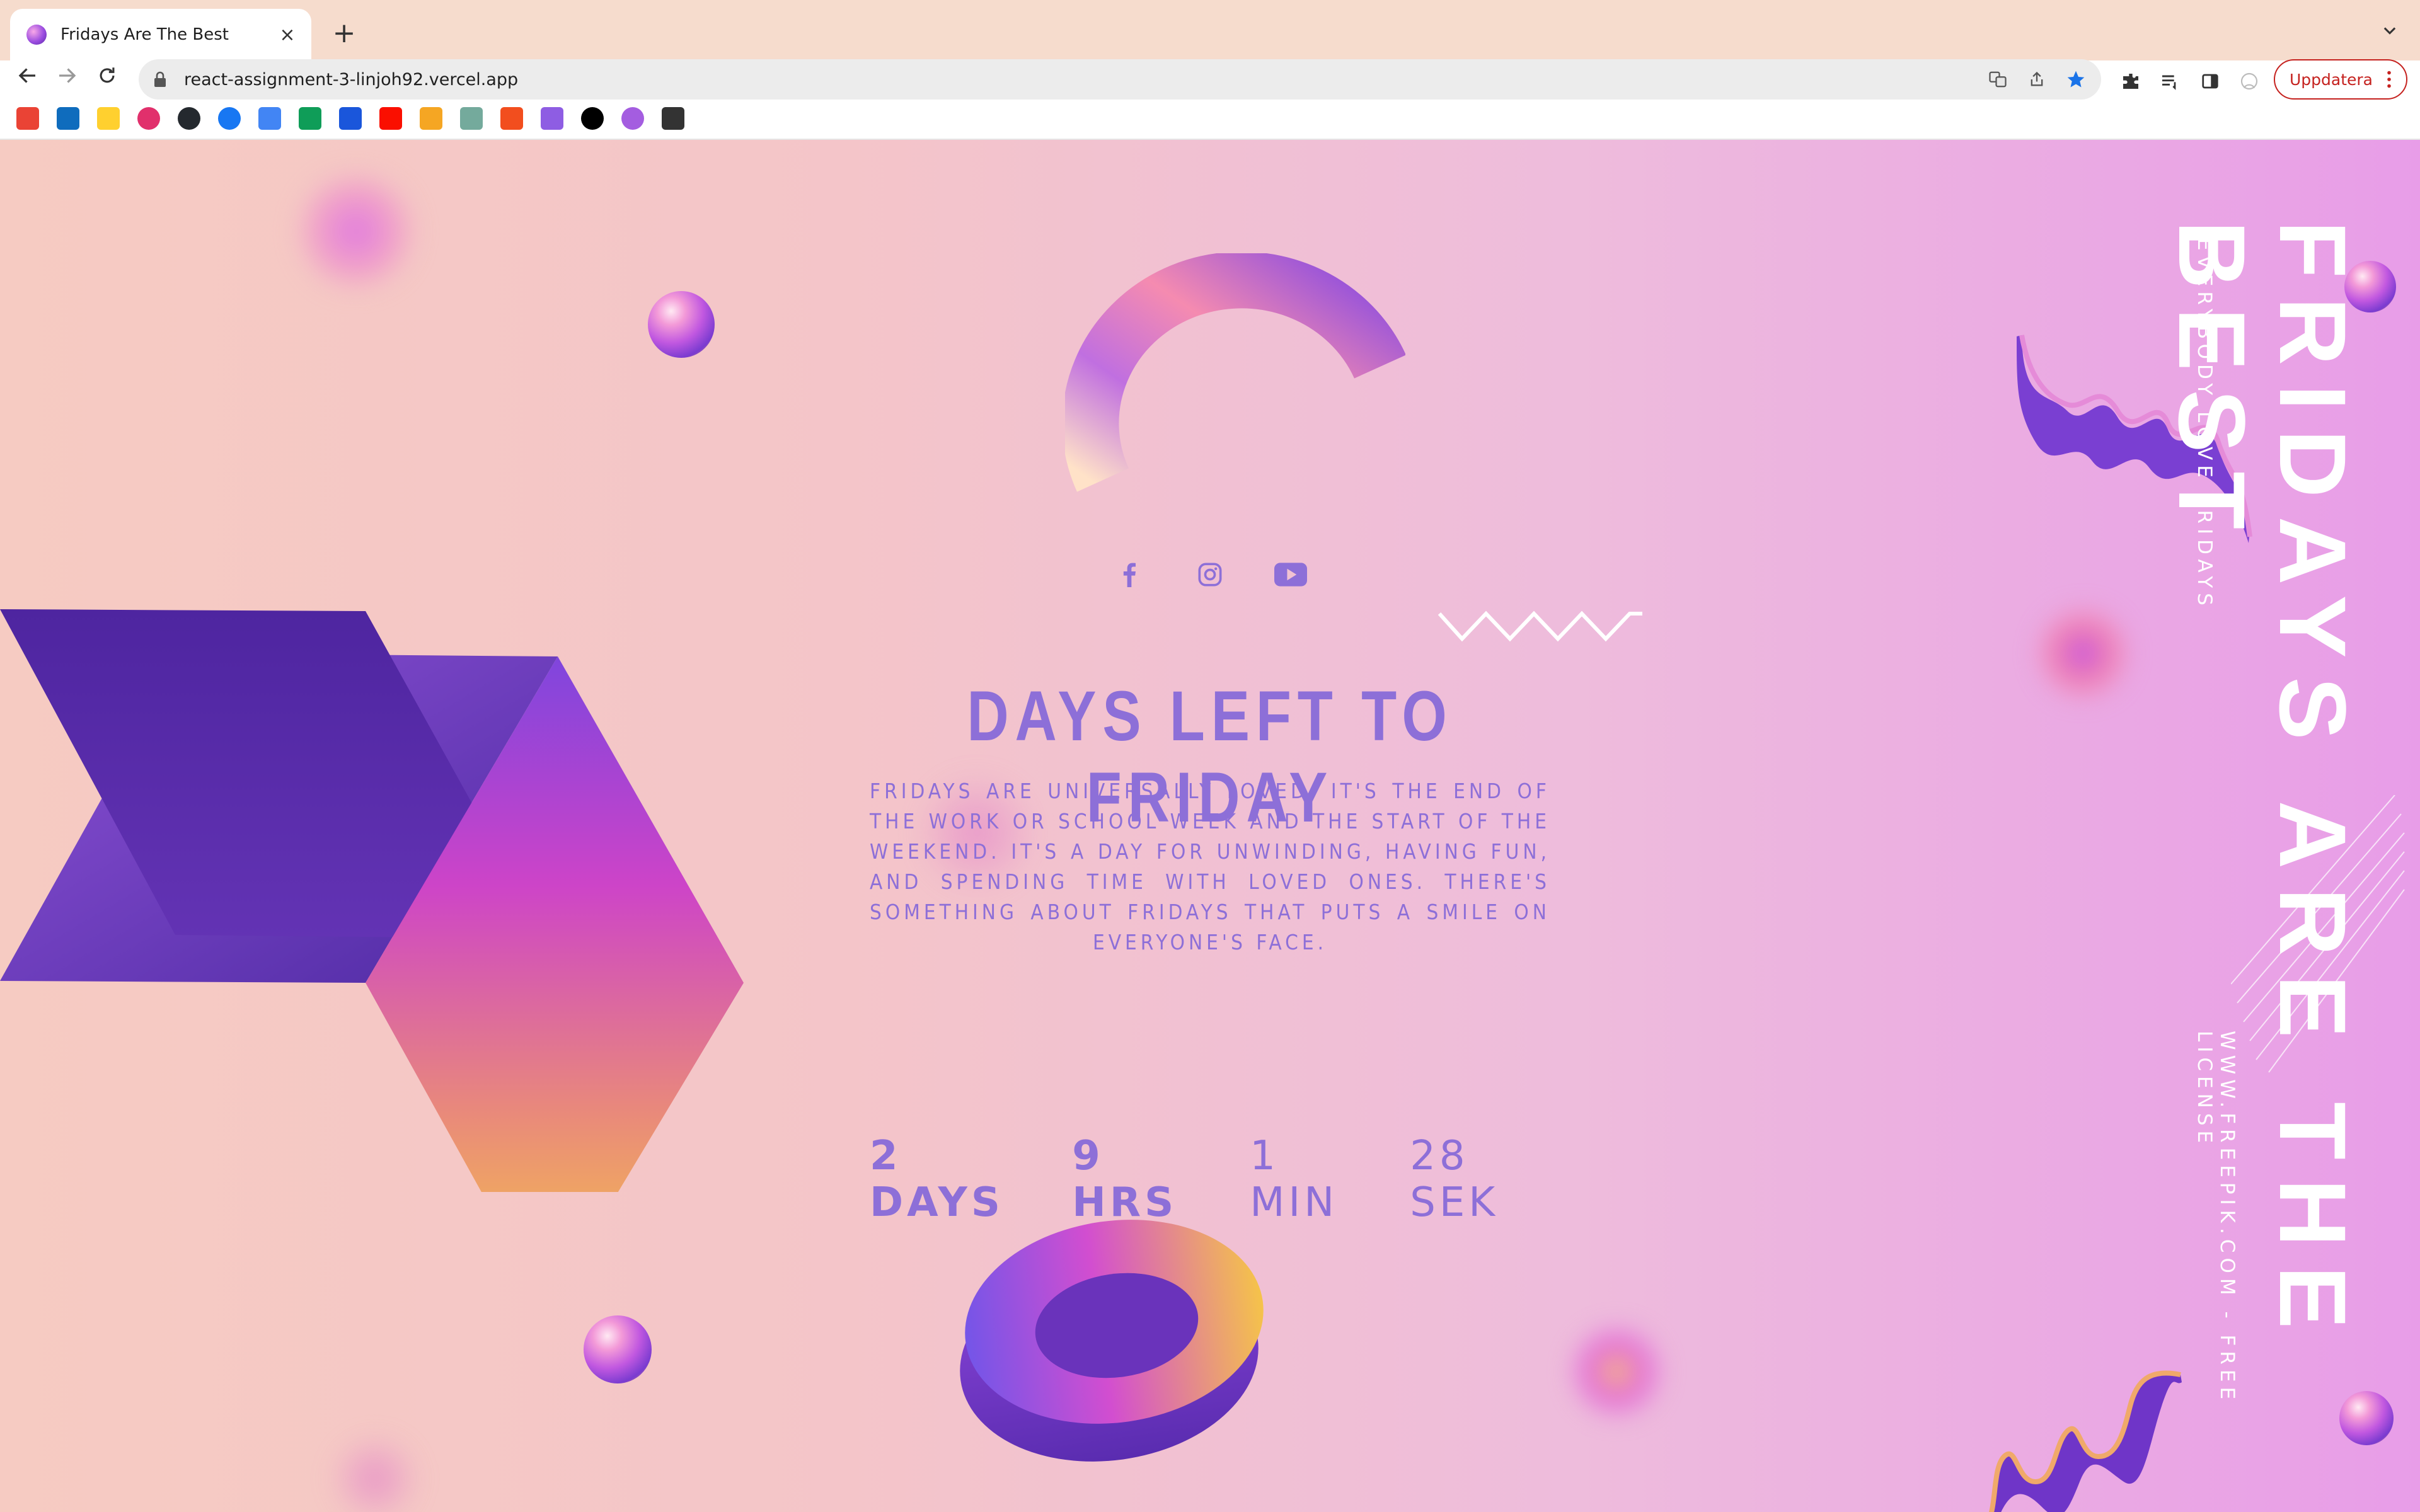 The image size is (2420, 1512). Describe the element at coordinates (28, 118) in the screenshot. I see `gmail-icon` at that location.